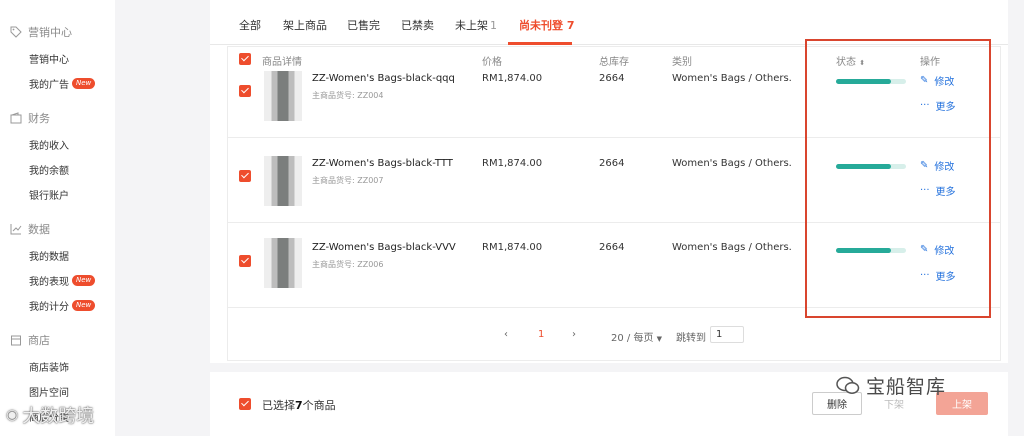  Describe the element at coordinates (16, 118) in the screenshot. I see `wallet-icon` at that location.